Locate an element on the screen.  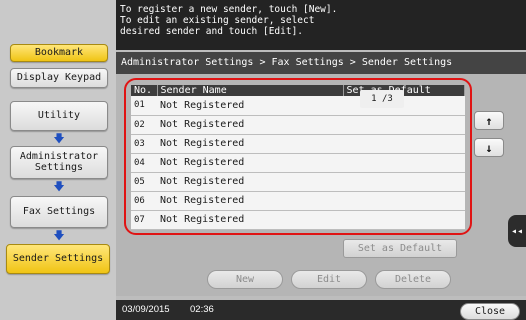
table-row: 07 Not Registered is located at coordinates (298, 220).